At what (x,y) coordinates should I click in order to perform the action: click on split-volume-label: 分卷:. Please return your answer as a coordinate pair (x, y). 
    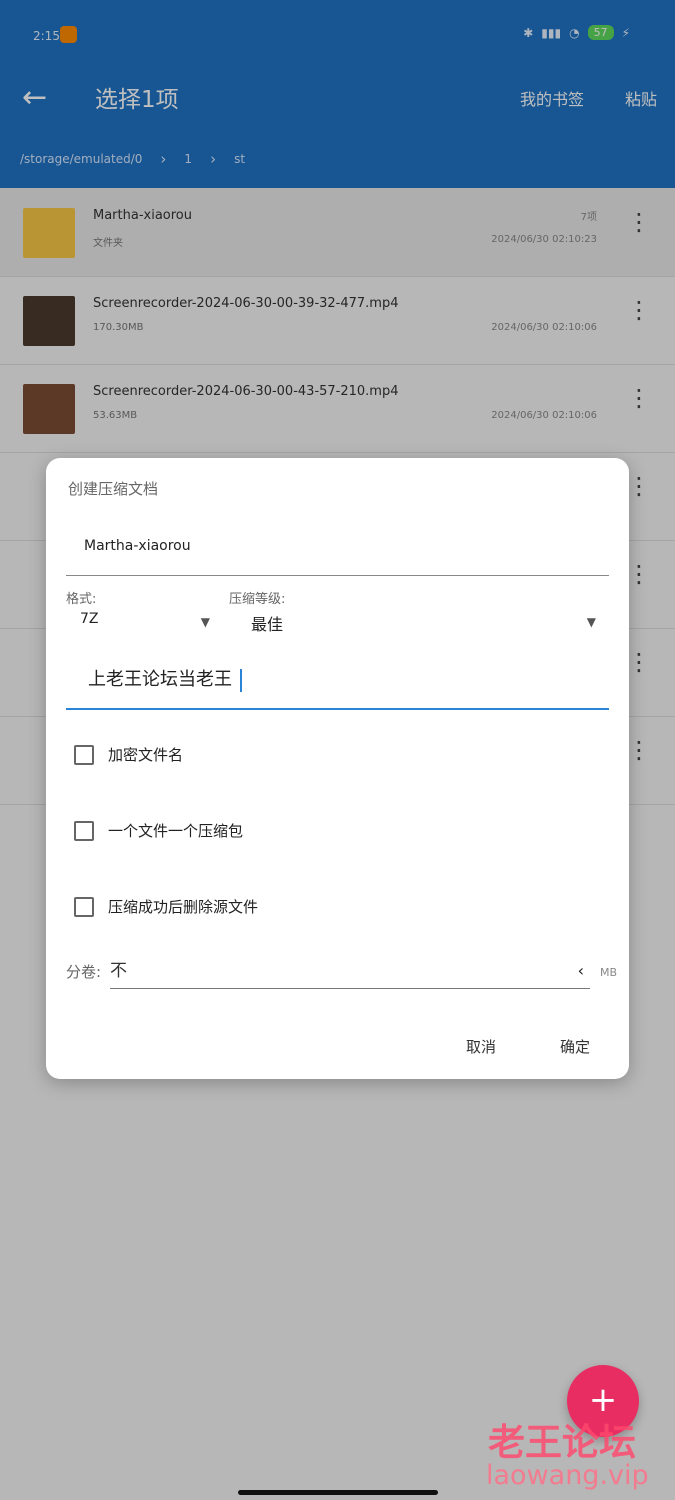
    Looking at the image, I should click on (84, 972).